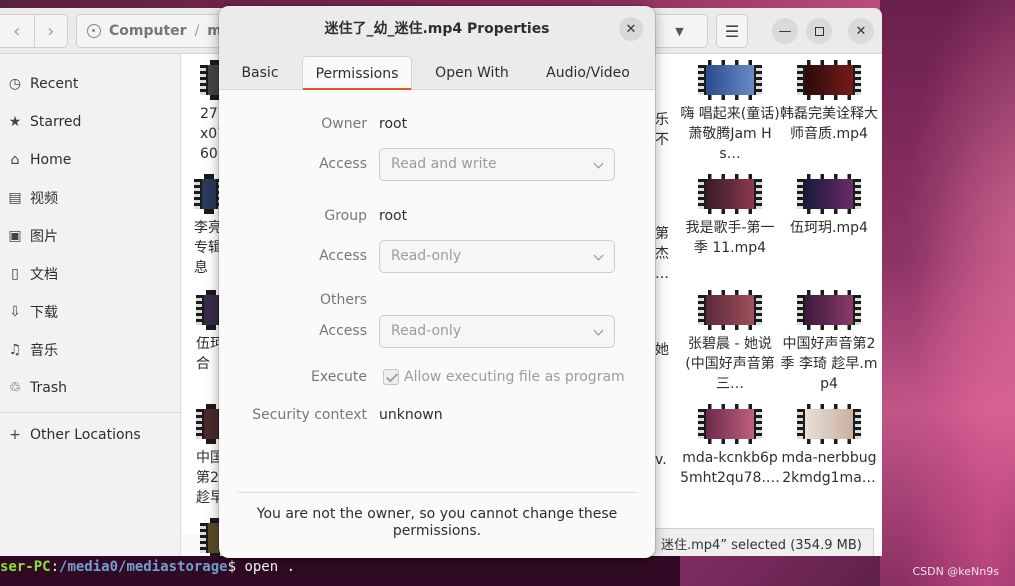  What do you see at coordinates (56, 122) in the screenshot?
I see `sidebar-item-label: Starred` at bounding box center [56, 122].